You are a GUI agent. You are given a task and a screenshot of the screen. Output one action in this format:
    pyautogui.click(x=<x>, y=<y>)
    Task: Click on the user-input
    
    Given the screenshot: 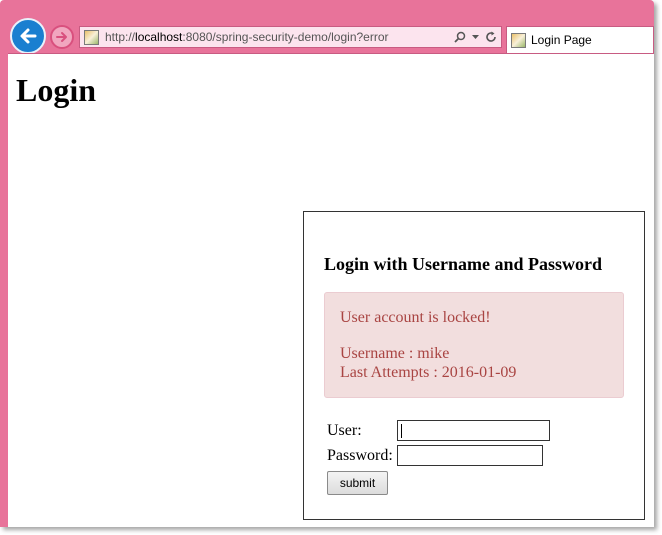 What is the action you would take?
    pyautogui.click(x=473, y=430)
    